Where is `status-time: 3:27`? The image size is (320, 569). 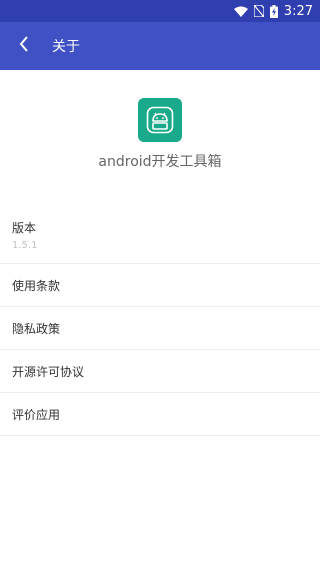
status-time: 3:27 is located at coordinates (298, 11).